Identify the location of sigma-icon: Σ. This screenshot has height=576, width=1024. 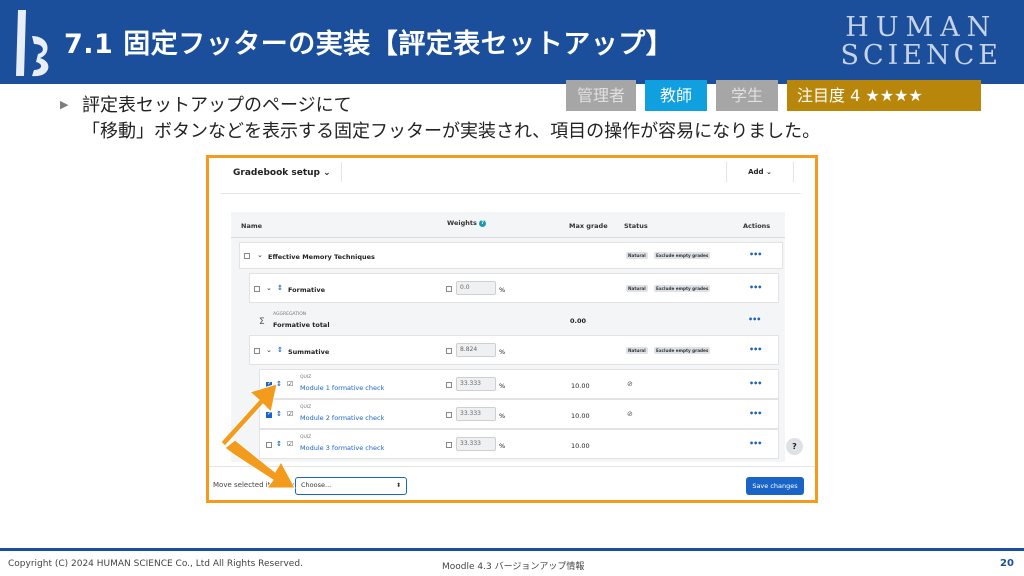
(262, 322).